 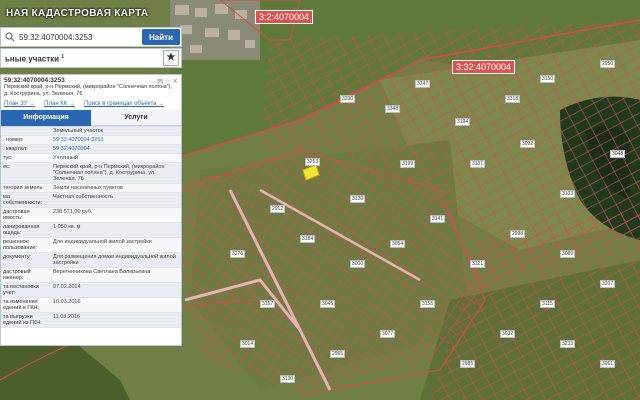 What do you see at coordinates (91, 215) in the screenshot?
I see `attribute-row: дастровая имость: 238 571,00 руб.` at bounding box center [91, 215].